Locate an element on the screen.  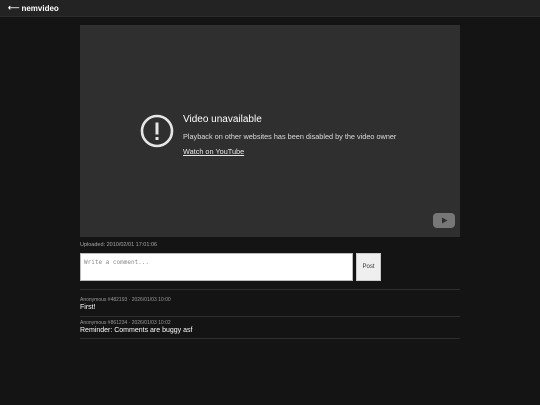
youtube-logo-icon is located at coordinates (444, 220).